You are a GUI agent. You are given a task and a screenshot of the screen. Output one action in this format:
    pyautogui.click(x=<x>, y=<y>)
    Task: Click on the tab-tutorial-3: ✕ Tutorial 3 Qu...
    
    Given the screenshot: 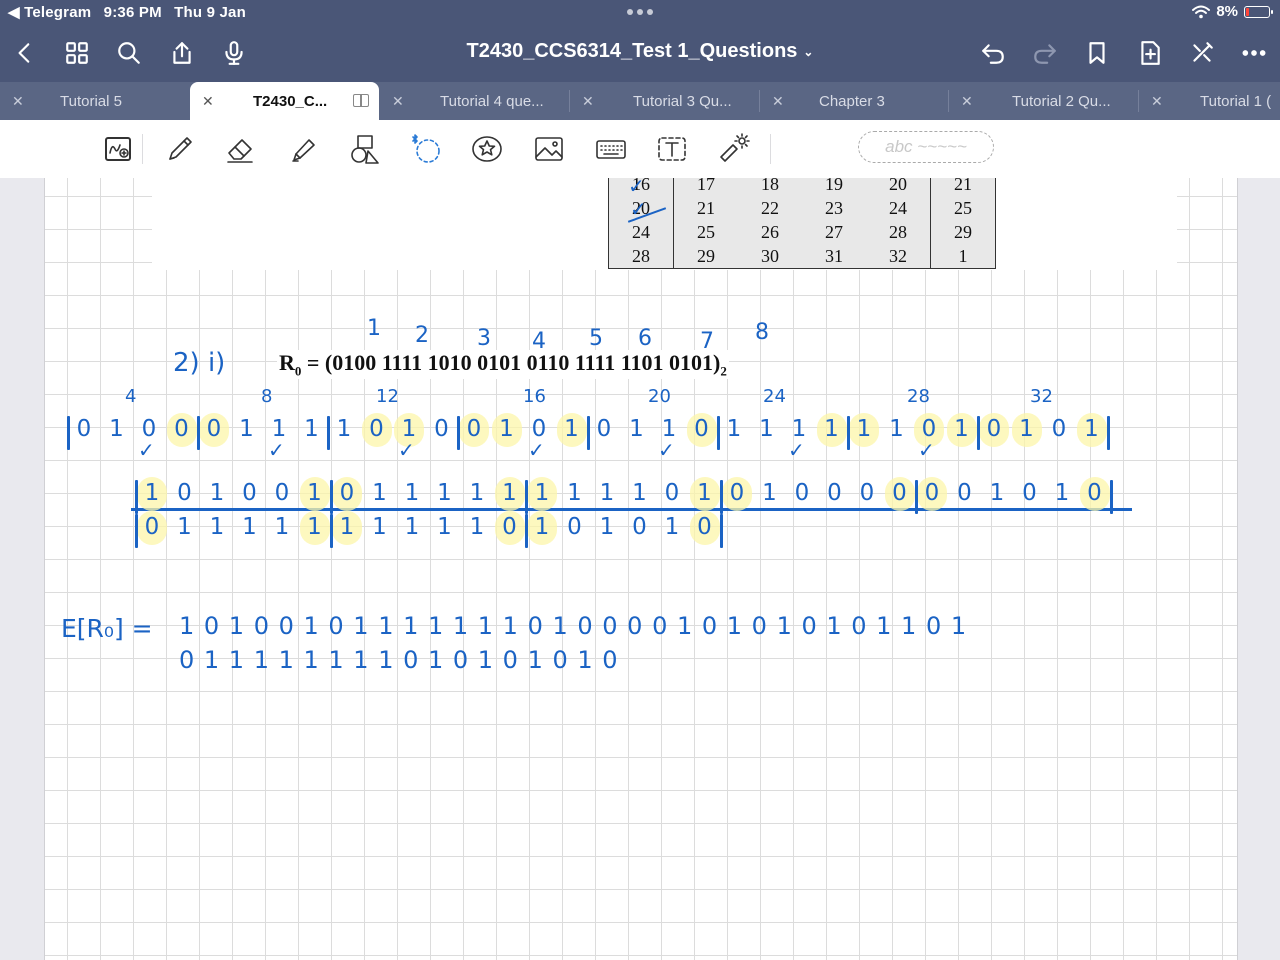 What is the action you would take?
    pyautogui.click(x=664, y=101)
    